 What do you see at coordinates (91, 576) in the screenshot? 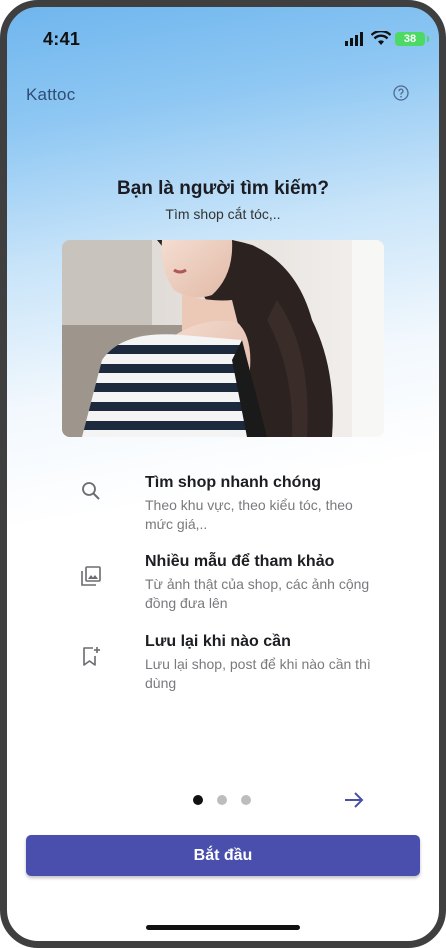
I see `gallery-icon` at bounding box center [91, 576].